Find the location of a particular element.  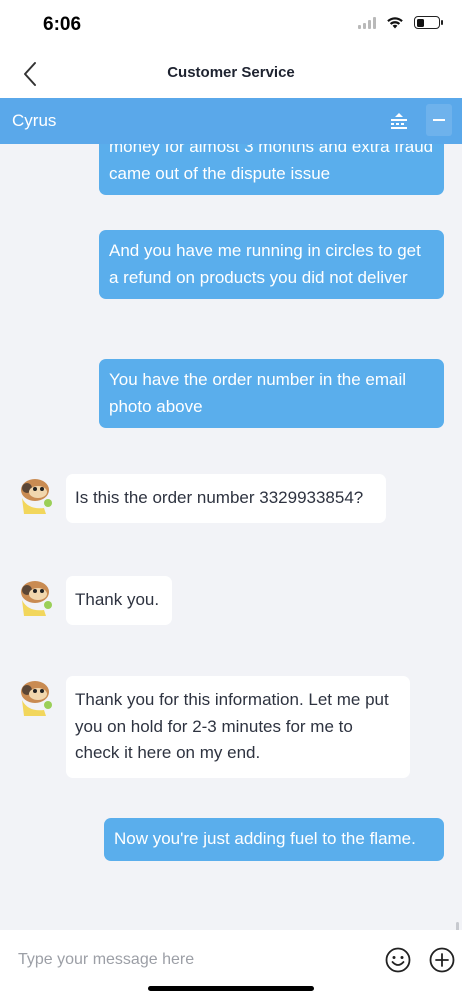

page-title: Customer Service is located at coordinates (231, 72).